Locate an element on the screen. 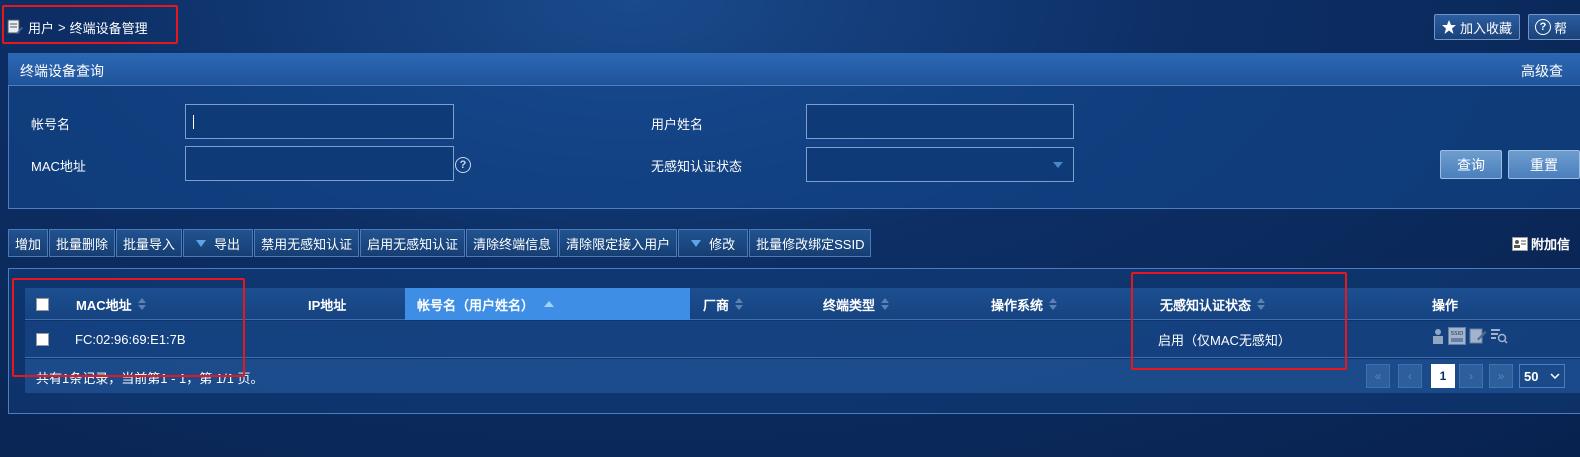 This screenshot has height=457, width=1580. batch-modify-ssid-button: 批量修改绑定SSID is located at coordinates (810, 243).